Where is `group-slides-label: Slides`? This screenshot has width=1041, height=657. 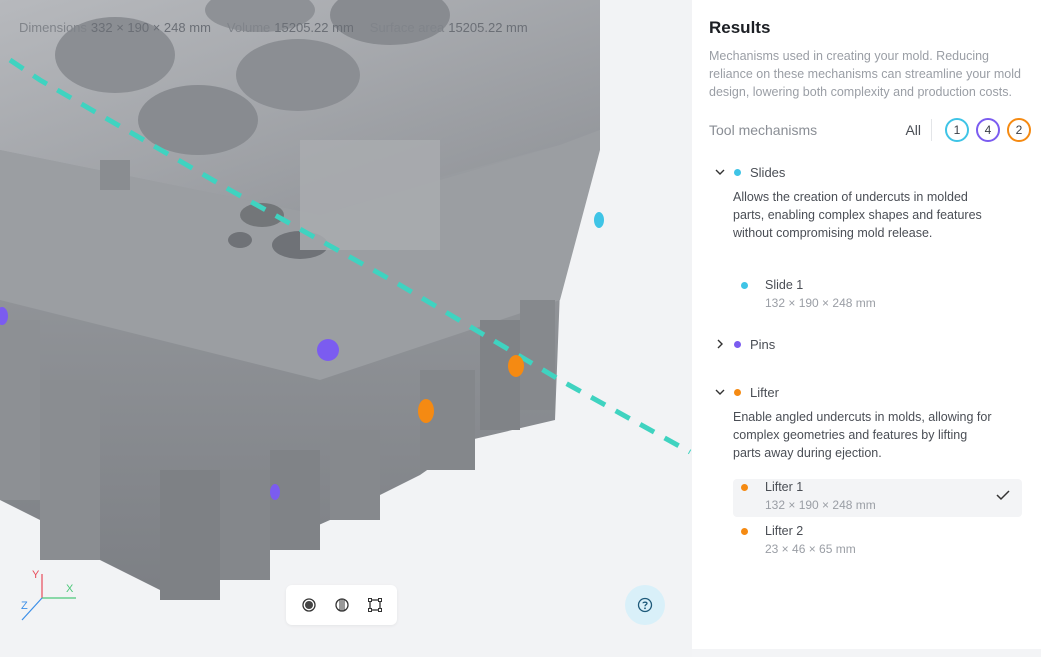 group-slides-label: Slides is located at coordinates (768, 172).